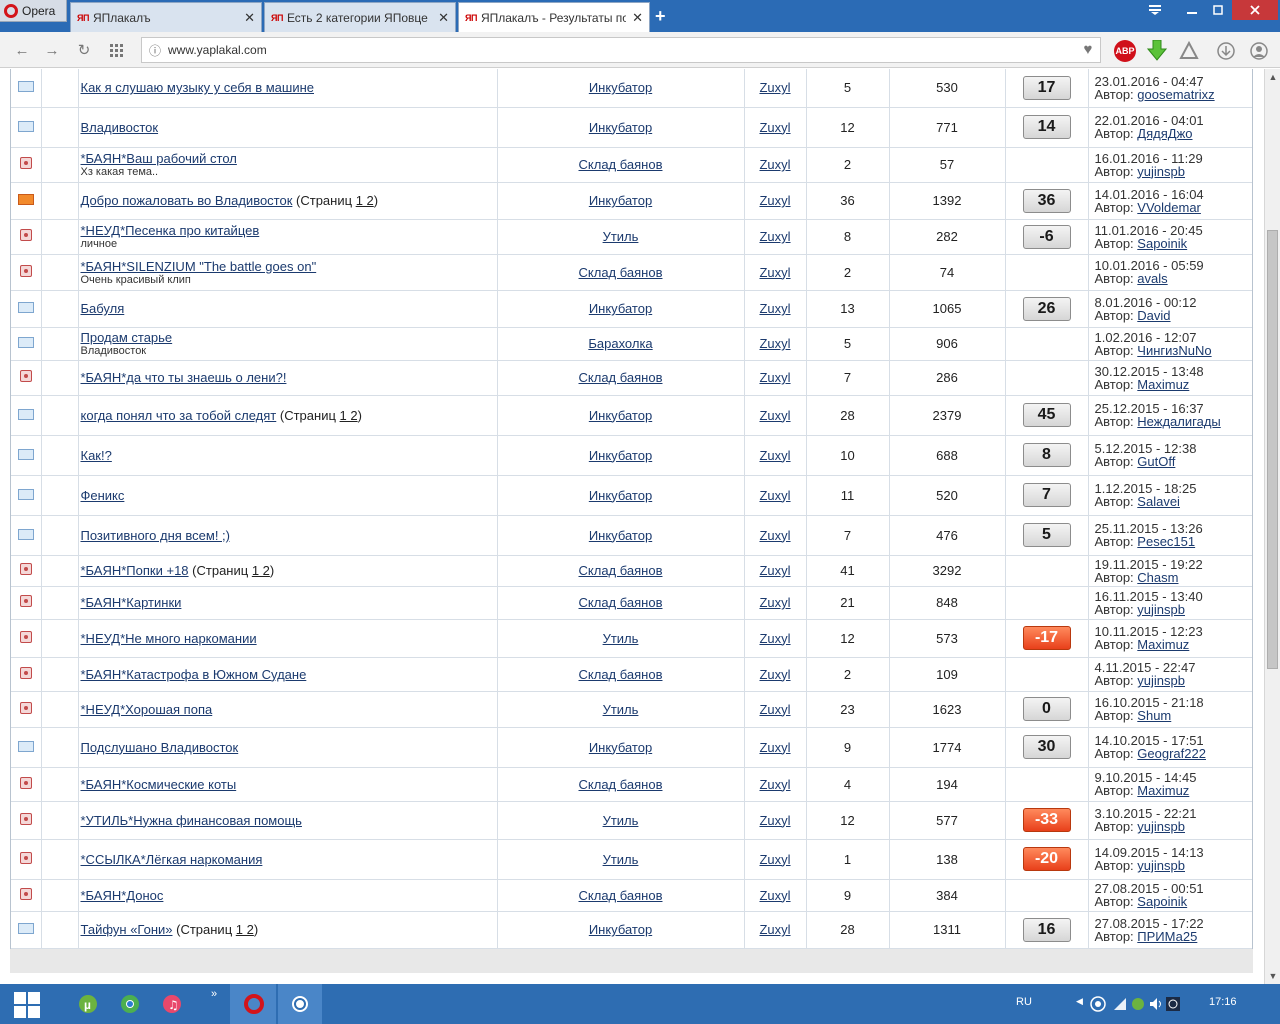 This screenshot has width=1280, height=1024. Describe the element at coordinates (191, 820) in the screenshot. I see `topic-title-link: *УТИЛЬ*Нужна финансовая помощь` at that location.